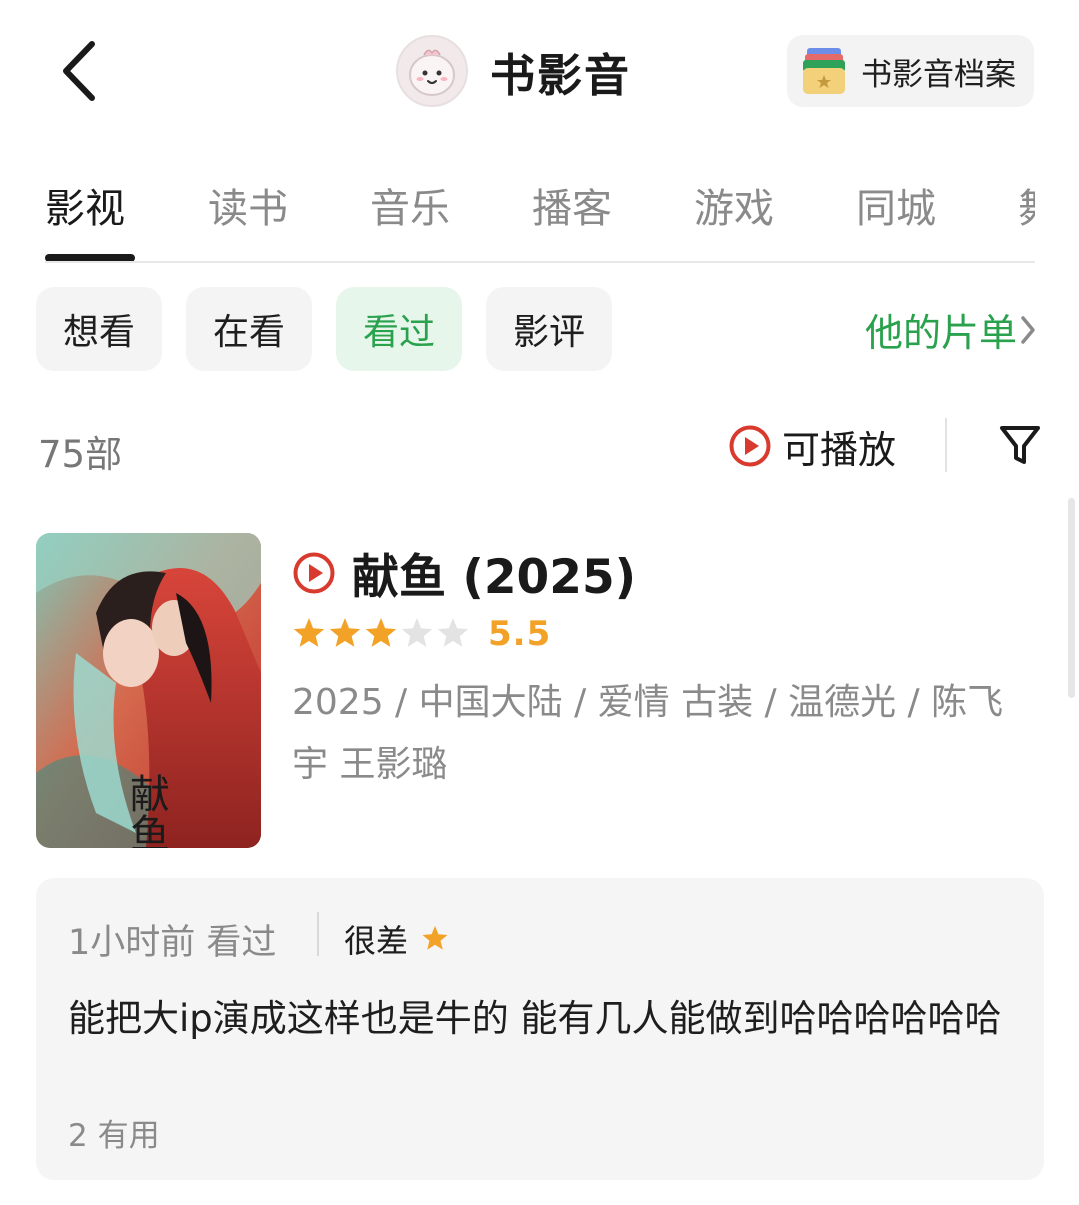  I want to click on tab-local: 同城, so click(896, 205).